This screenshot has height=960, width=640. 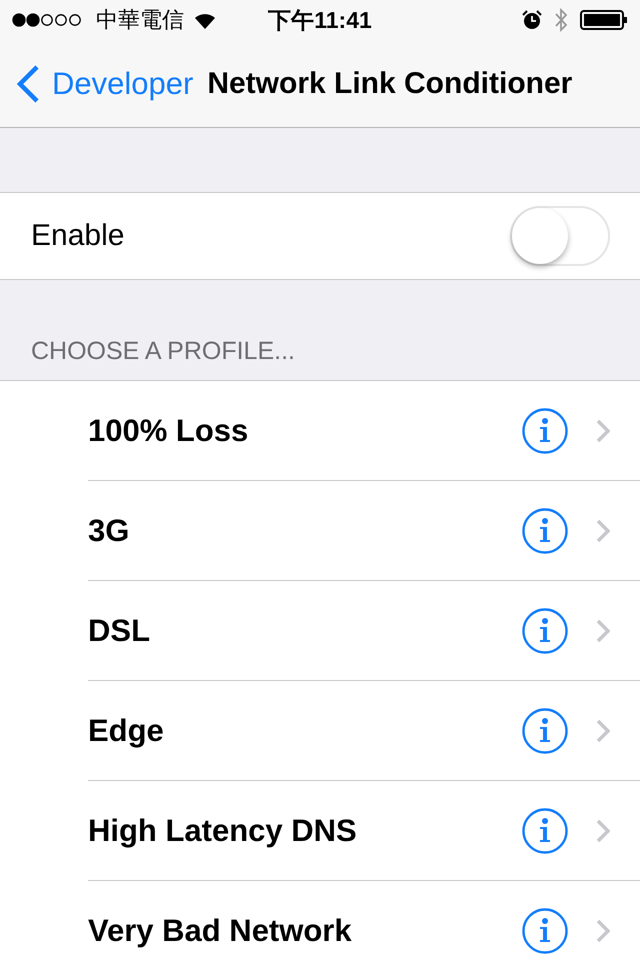 I want to click on profile-row: 100% Loss, so click(x=364, y=431).